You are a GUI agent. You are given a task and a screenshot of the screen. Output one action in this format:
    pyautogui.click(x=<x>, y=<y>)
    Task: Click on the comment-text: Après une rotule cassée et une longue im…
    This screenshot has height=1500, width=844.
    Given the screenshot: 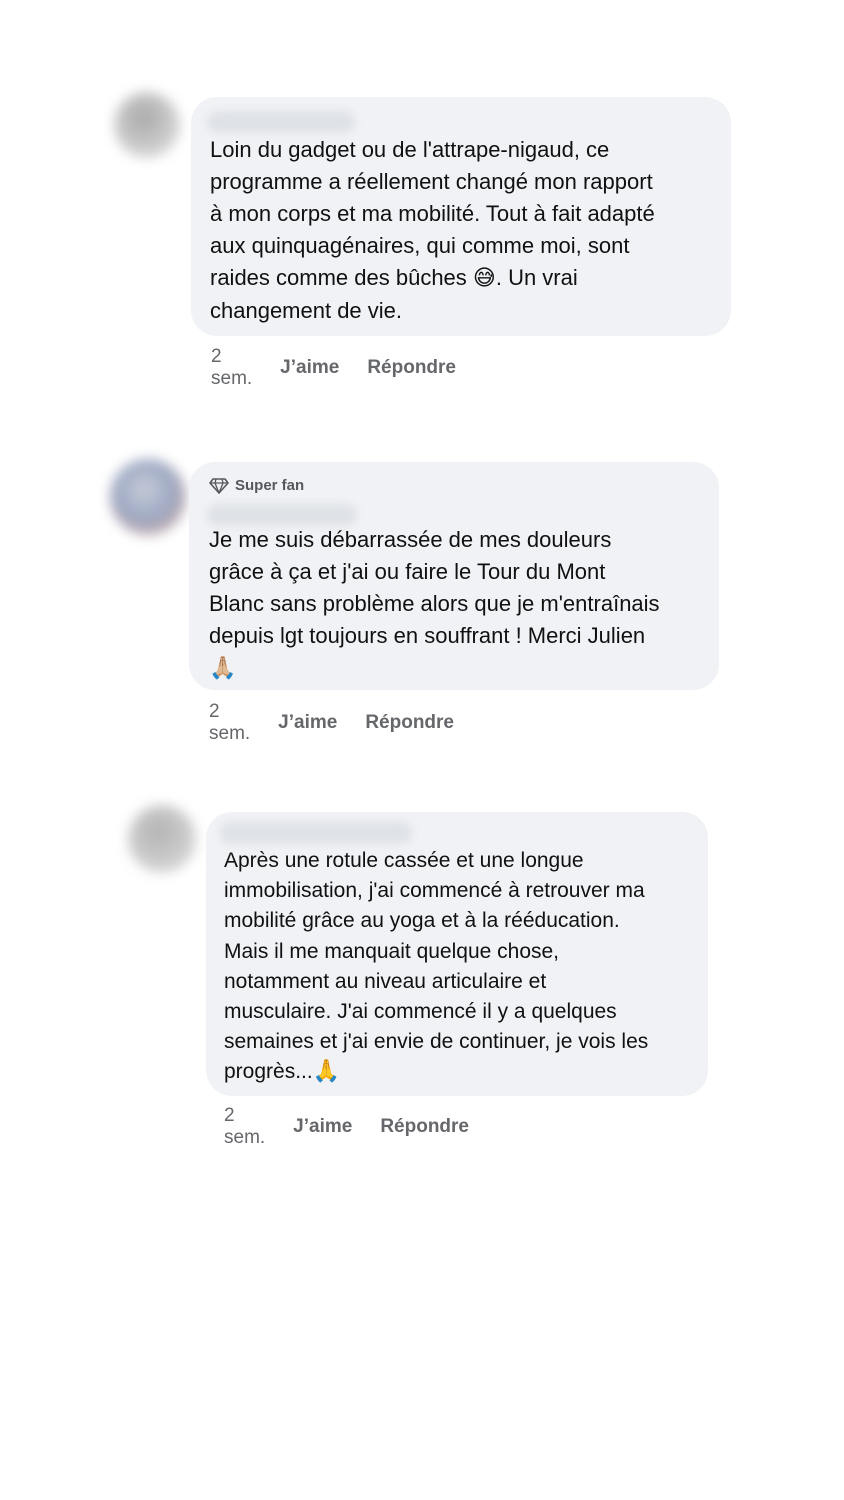 What is the action you would take?
    pyautogui.click(x=464, y=967)
    